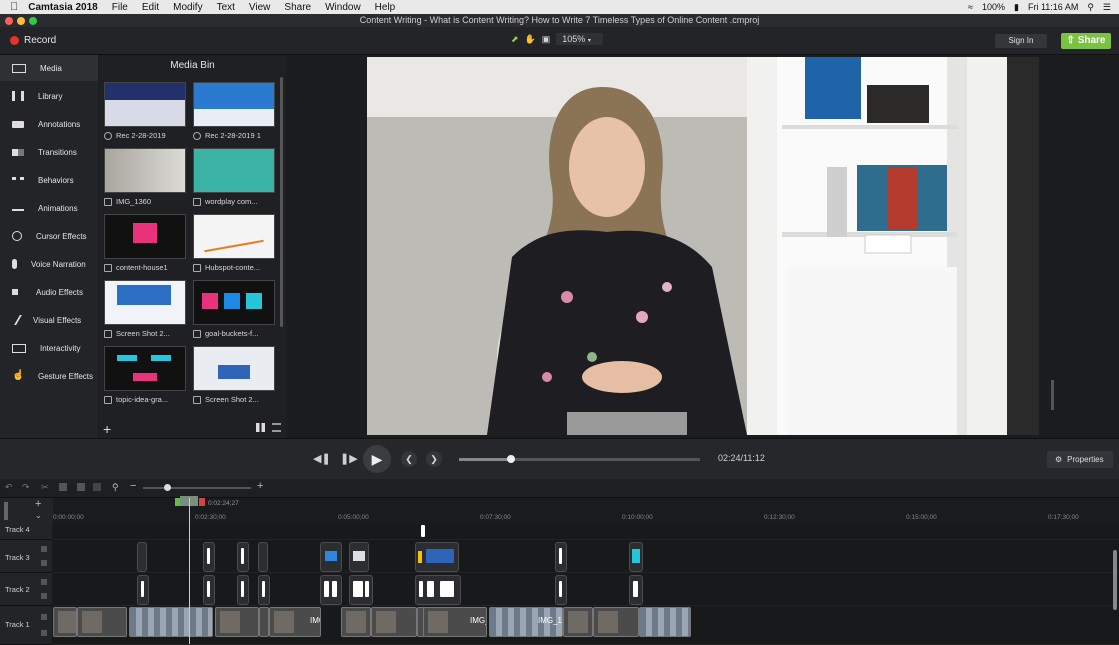 The width and height of the screenshot is (1119, 645). I want to click on next-marker-icon: ❯, so click(434, 459).